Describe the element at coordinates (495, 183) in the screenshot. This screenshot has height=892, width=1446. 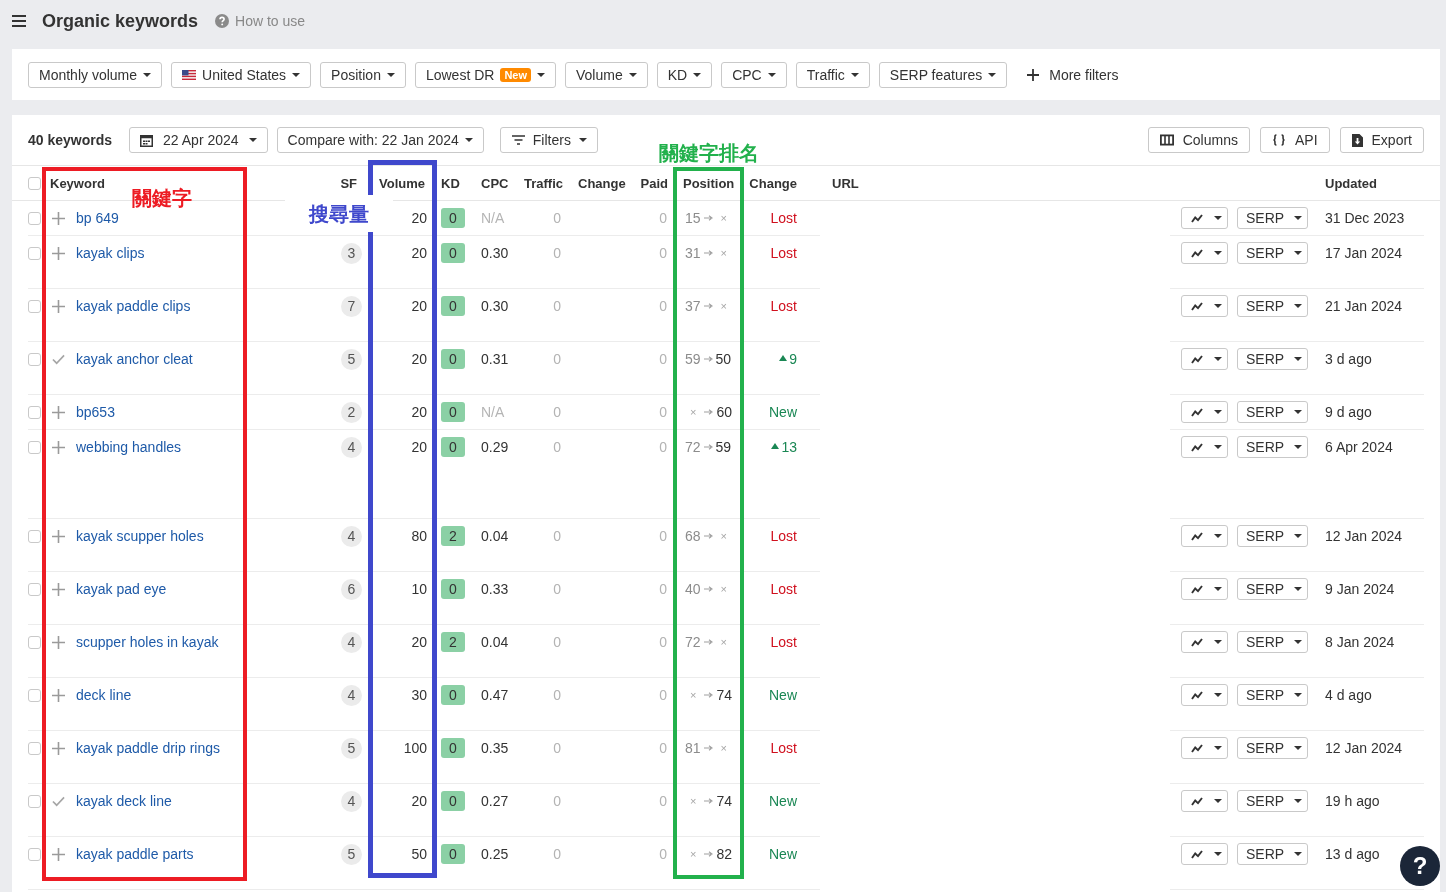
I see `column-header: CPC` at that location.